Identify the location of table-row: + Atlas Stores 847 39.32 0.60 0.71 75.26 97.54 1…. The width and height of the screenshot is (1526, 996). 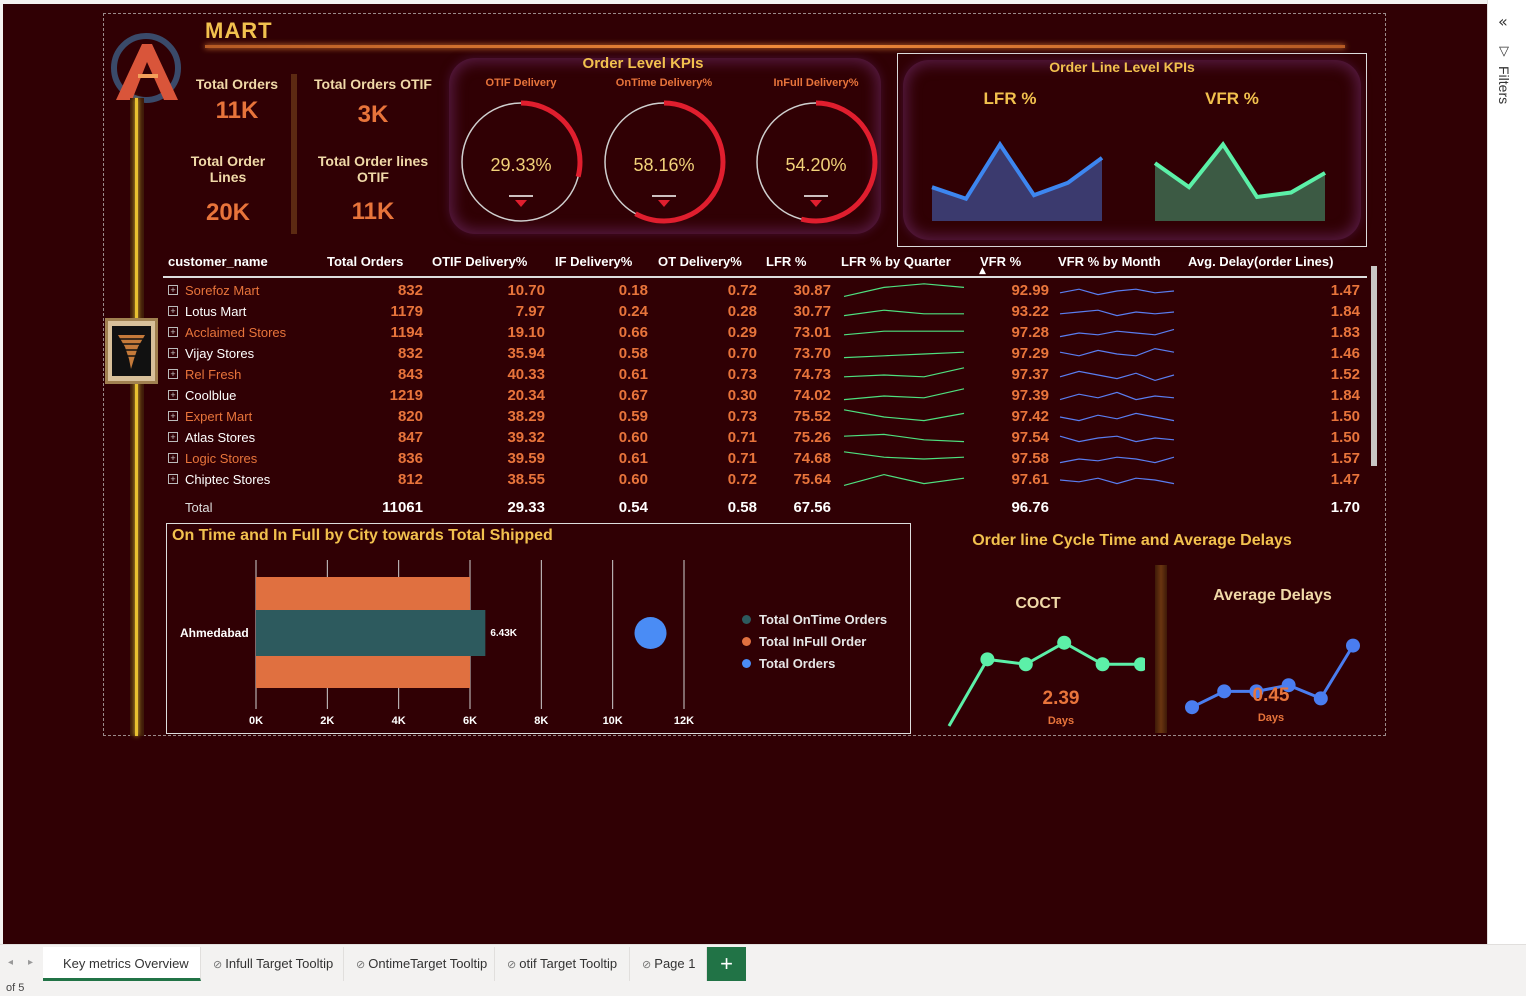
(765, 437).